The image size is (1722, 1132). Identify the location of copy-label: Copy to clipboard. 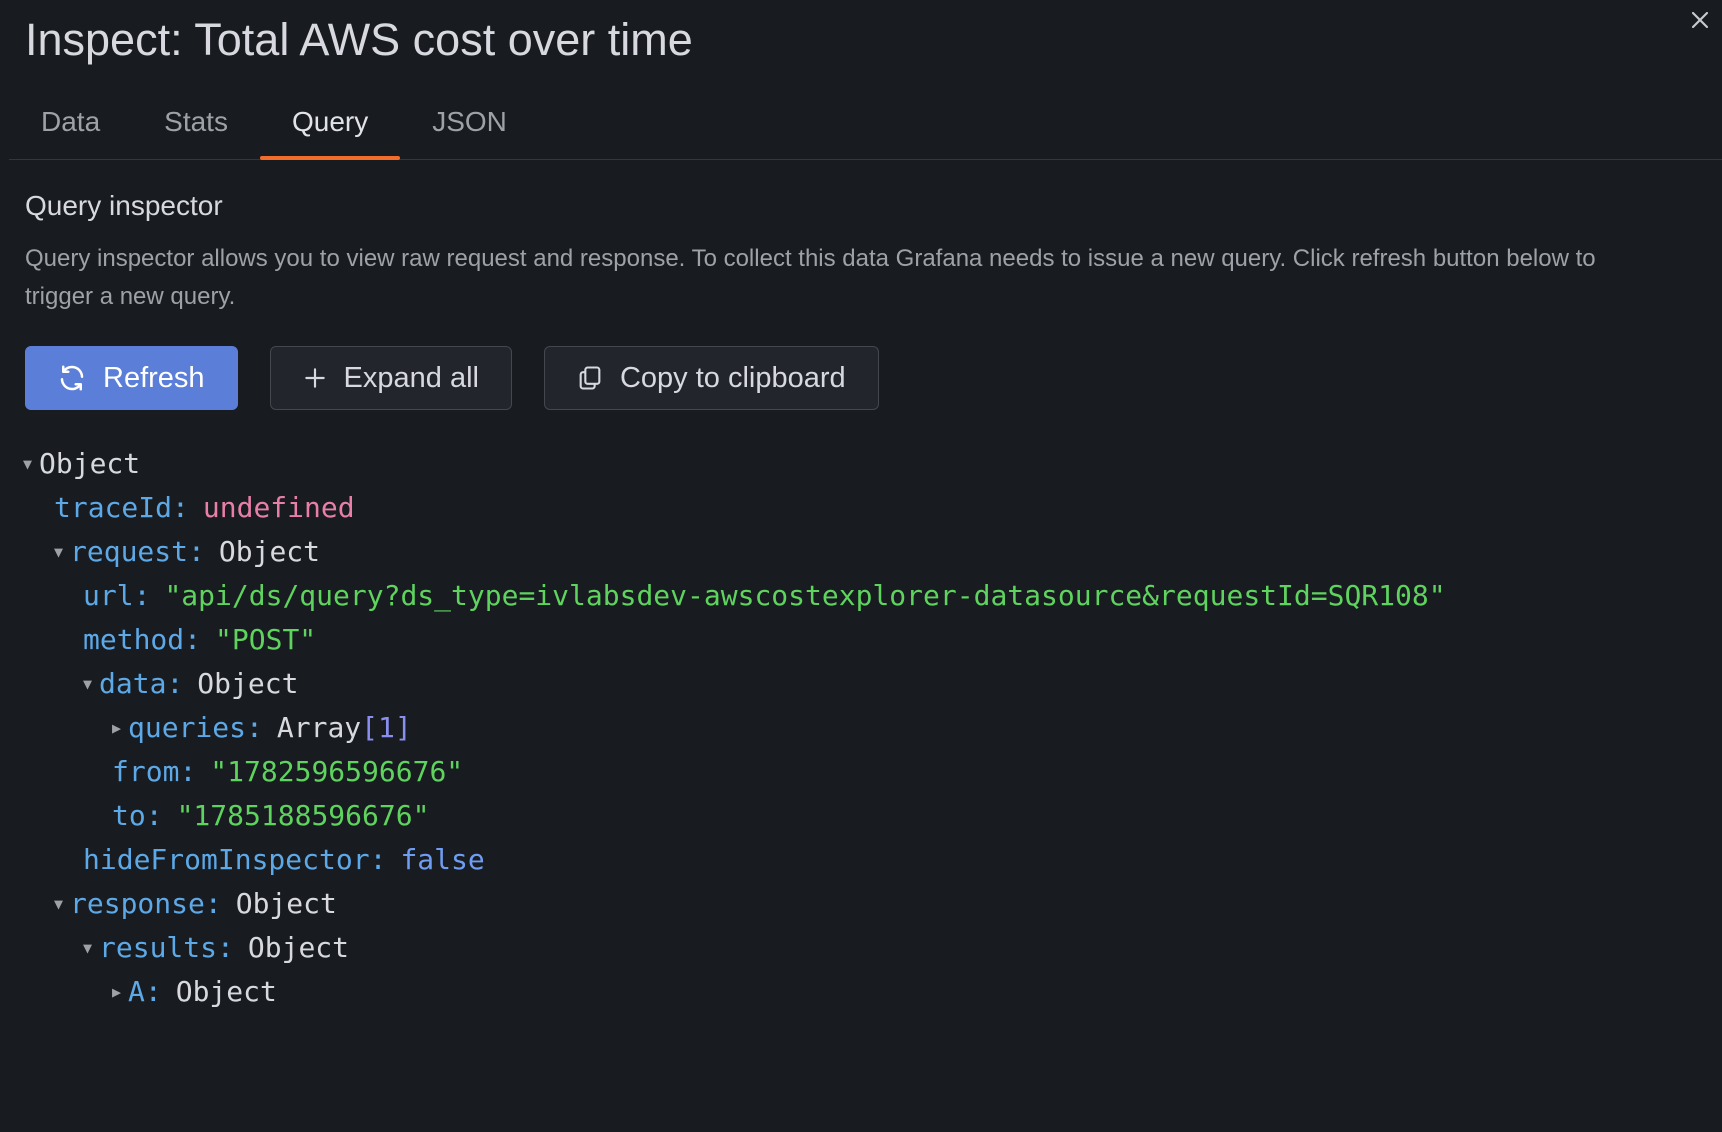
(732, 377).